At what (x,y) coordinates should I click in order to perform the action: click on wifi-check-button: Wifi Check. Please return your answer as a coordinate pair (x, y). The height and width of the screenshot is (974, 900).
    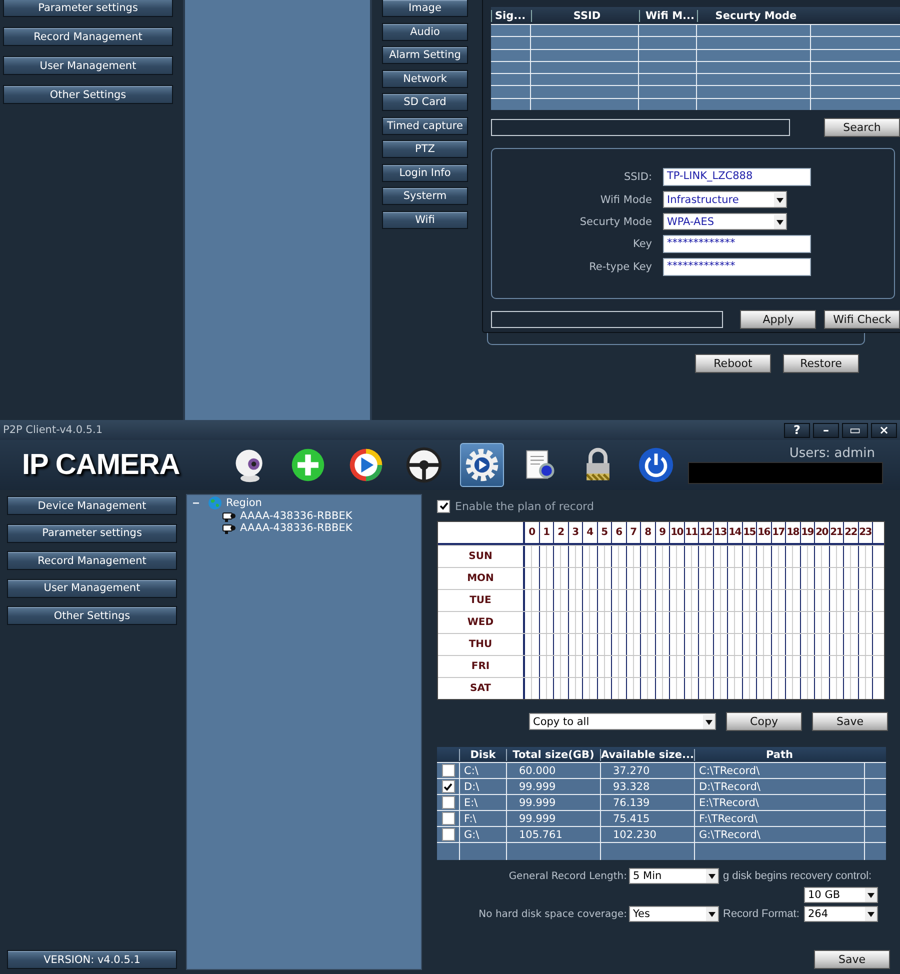
    Looking at the image, I should click on (862, 320).